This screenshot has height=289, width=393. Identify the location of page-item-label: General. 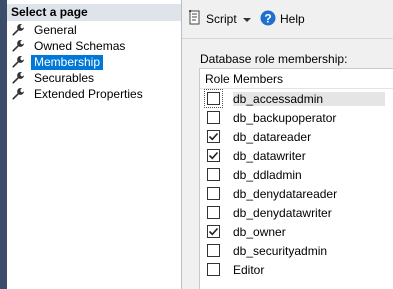
(55, 29).